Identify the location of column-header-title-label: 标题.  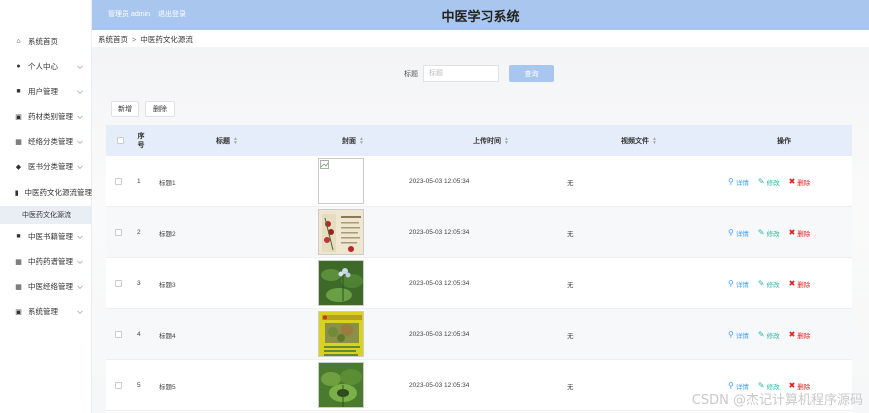
(223, 141).